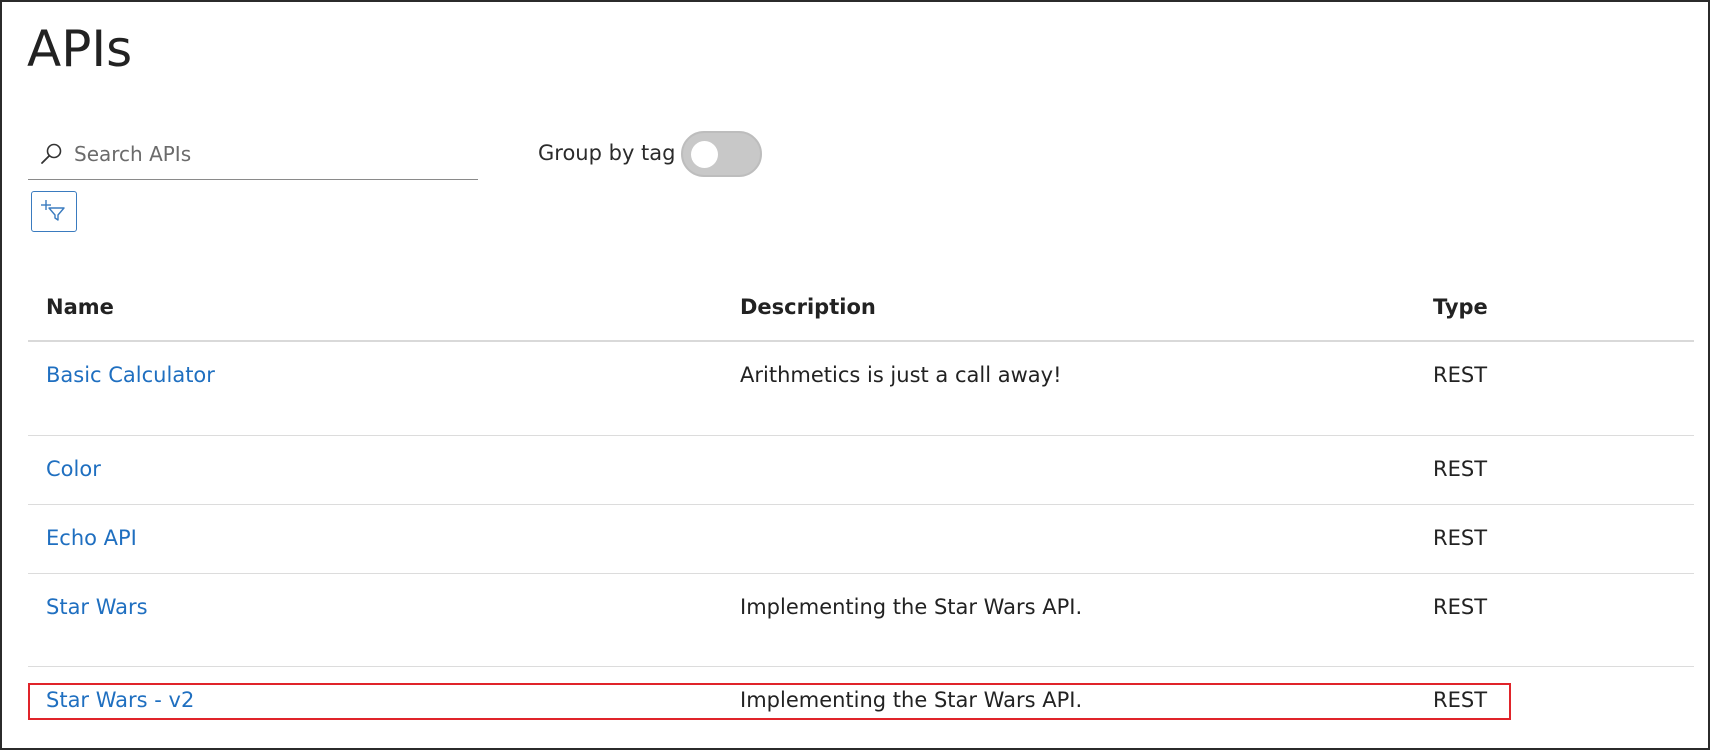 This screenshot has height=750, width=1710. Describe the element at coordinates (73, 469) in the screenshot. I see `api-link-color: Color` at that location.